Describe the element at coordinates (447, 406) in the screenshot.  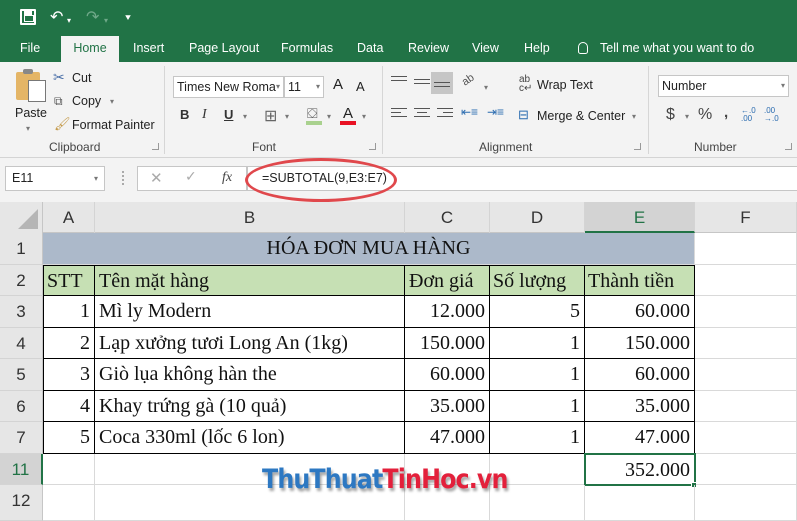
I see `price-cell: 35.000` at that location.